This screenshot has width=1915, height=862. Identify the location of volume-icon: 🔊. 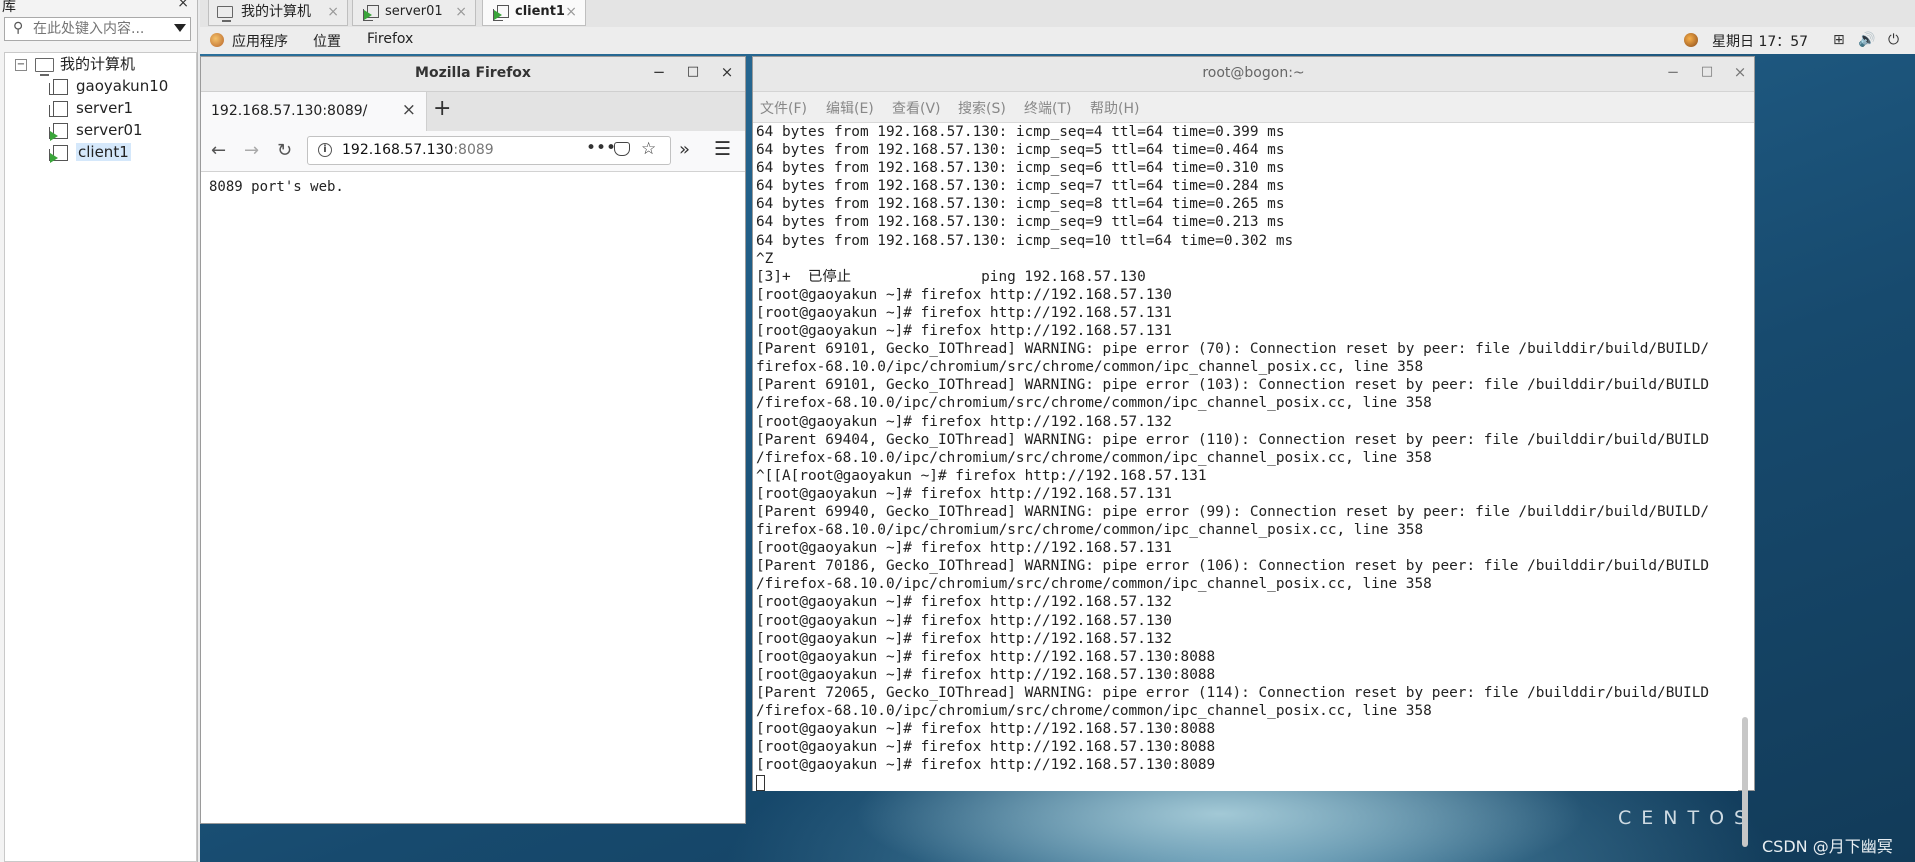
(1866, 40).